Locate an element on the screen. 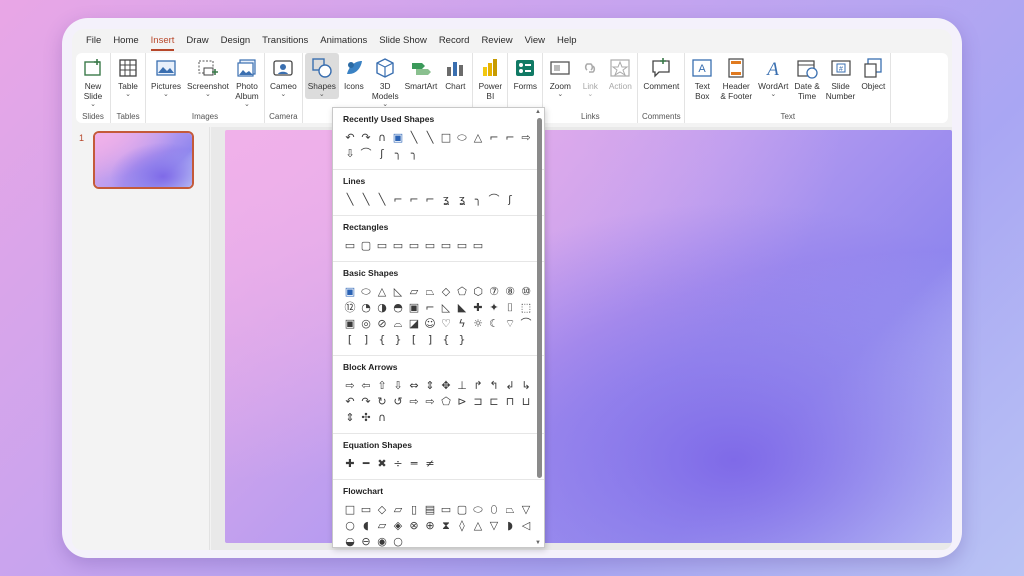  shape-equation-shapes-icon: ━ is located at coordinates (366, 464).